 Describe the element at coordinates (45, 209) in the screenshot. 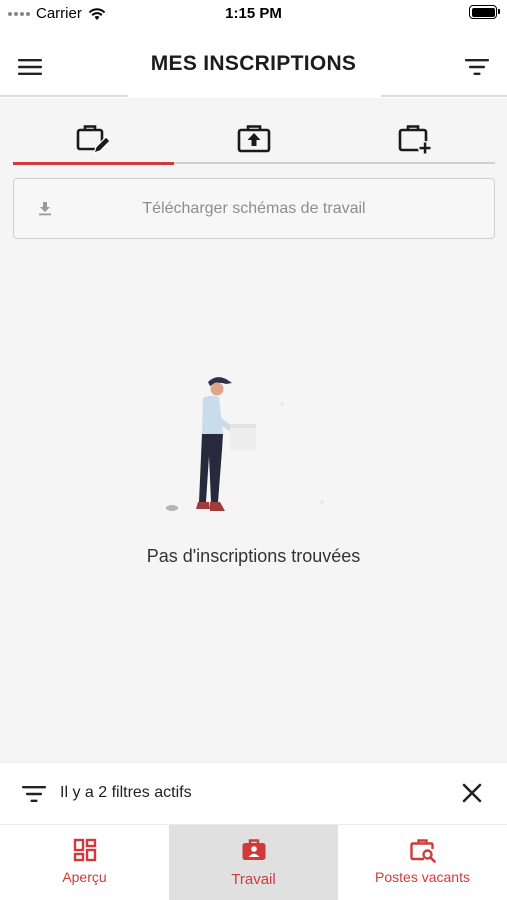

I see `download-icon` at that location.